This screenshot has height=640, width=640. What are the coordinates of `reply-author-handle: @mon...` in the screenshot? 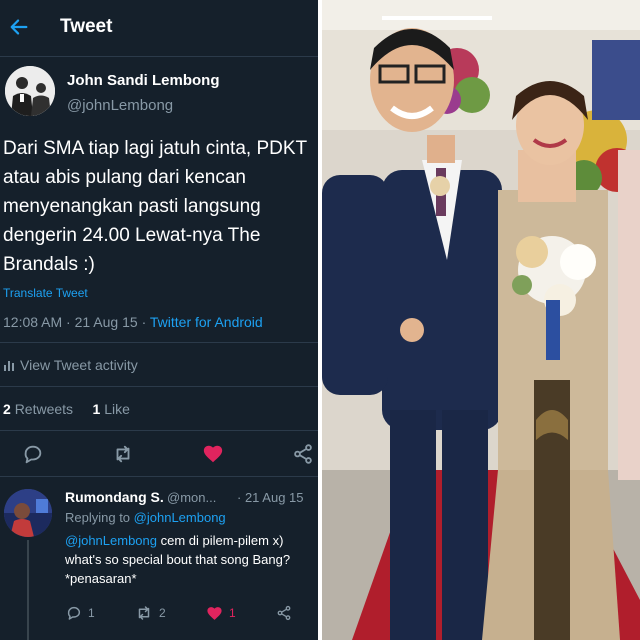 It's located at (191, 497).